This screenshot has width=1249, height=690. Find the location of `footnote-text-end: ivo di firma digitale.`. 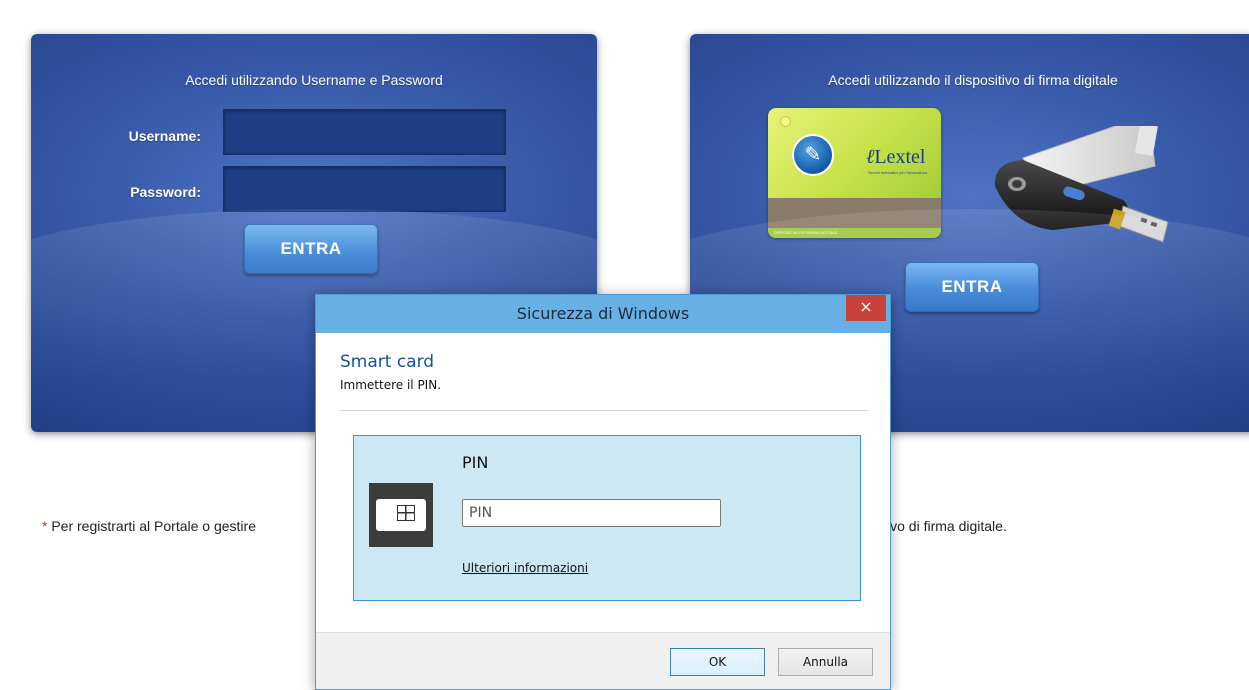

footnote-text-end: ivo di firma digitale. is located at coordinates (947, 526).